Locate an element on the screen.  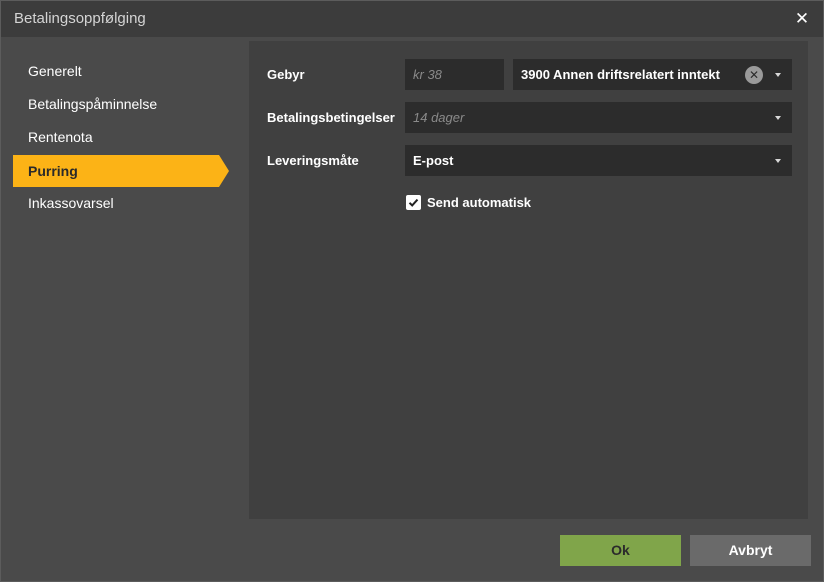
fee-label: Gebyr is located at coordinates (286, 74).